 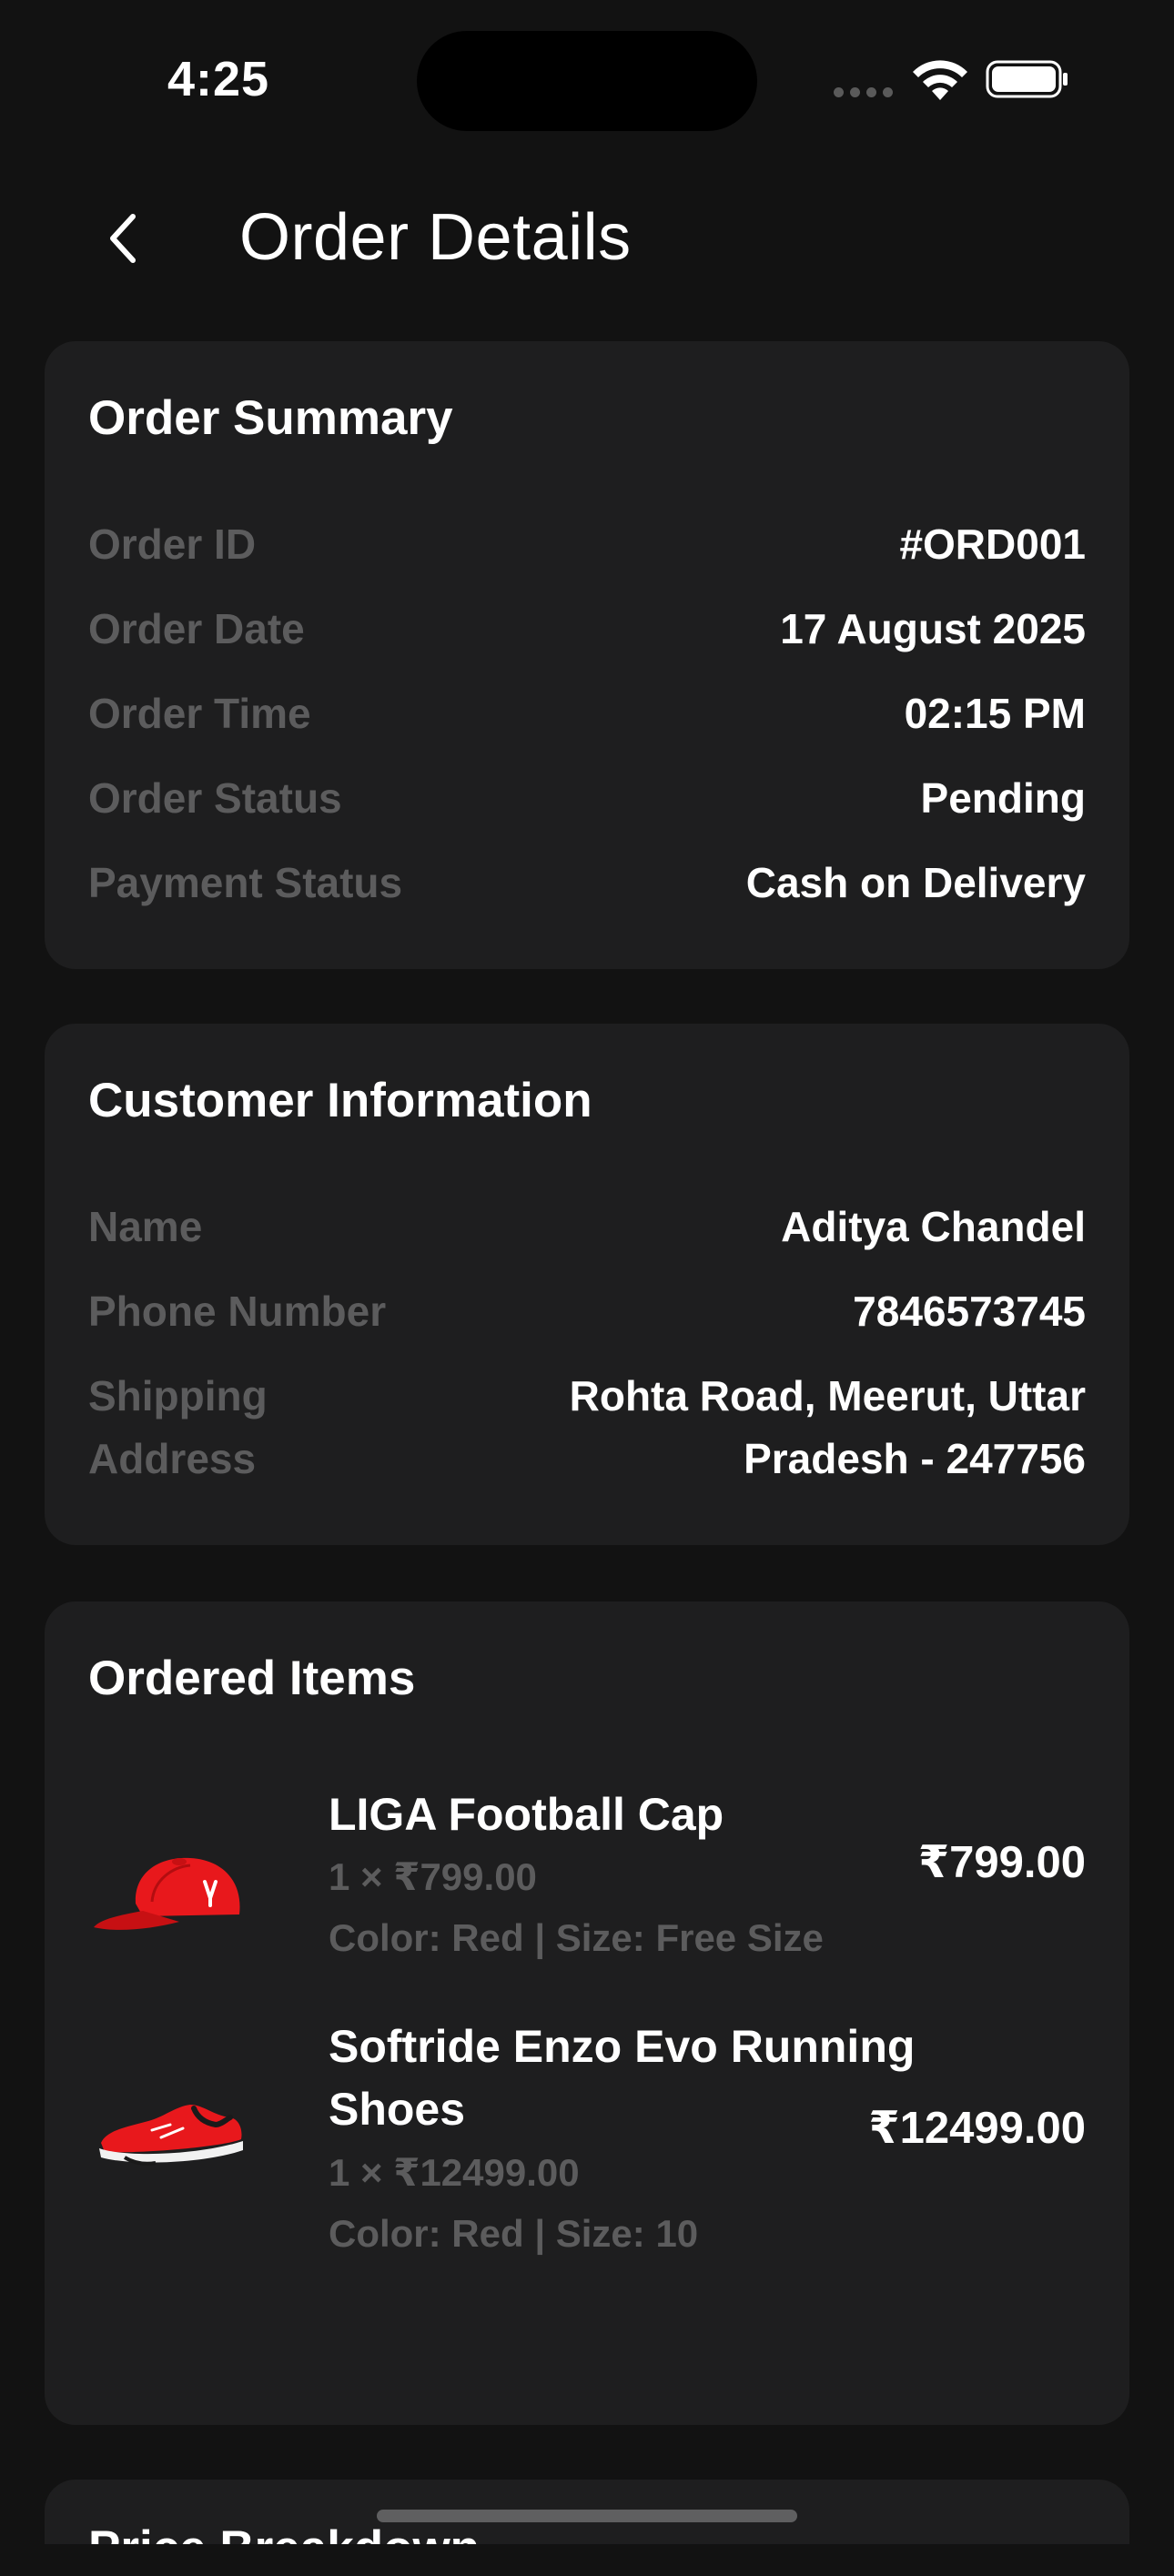 What do you see at coordinates (915, 1458) in the screenshot?
I see `shipping-address-value-line2: Pradesh - 247756` at bounding box center [915, 1458].